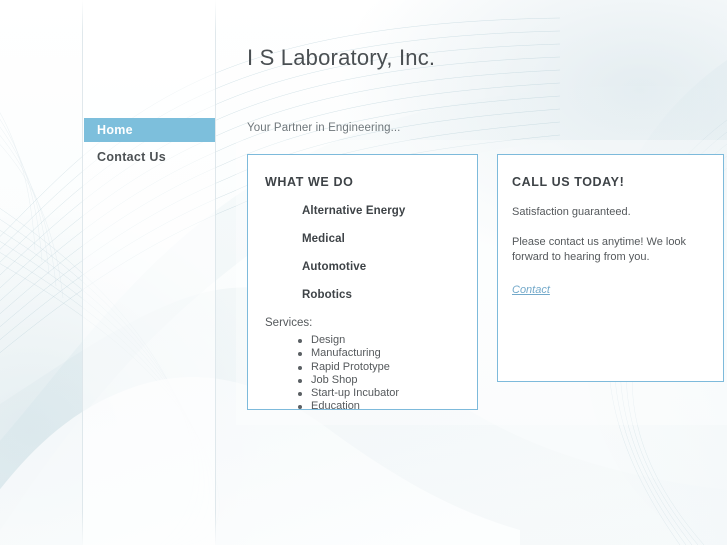 The width and height of the screenshot is (727, 545). What do you see at coordinates (323, 239) in the screenshot?
I see `category-medical: Medical` at bounding box center [323, 239].